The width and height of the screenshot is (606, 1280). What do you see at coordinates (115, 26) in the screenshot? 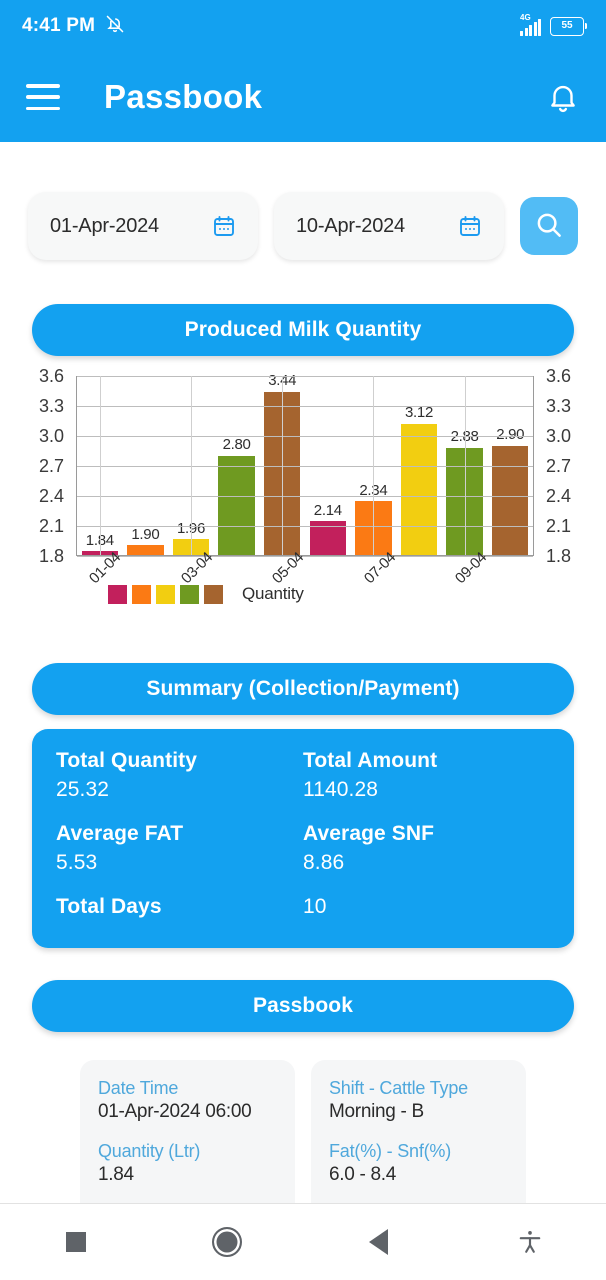
I see `bell-muted-icon` at bounding box center [115, 26].